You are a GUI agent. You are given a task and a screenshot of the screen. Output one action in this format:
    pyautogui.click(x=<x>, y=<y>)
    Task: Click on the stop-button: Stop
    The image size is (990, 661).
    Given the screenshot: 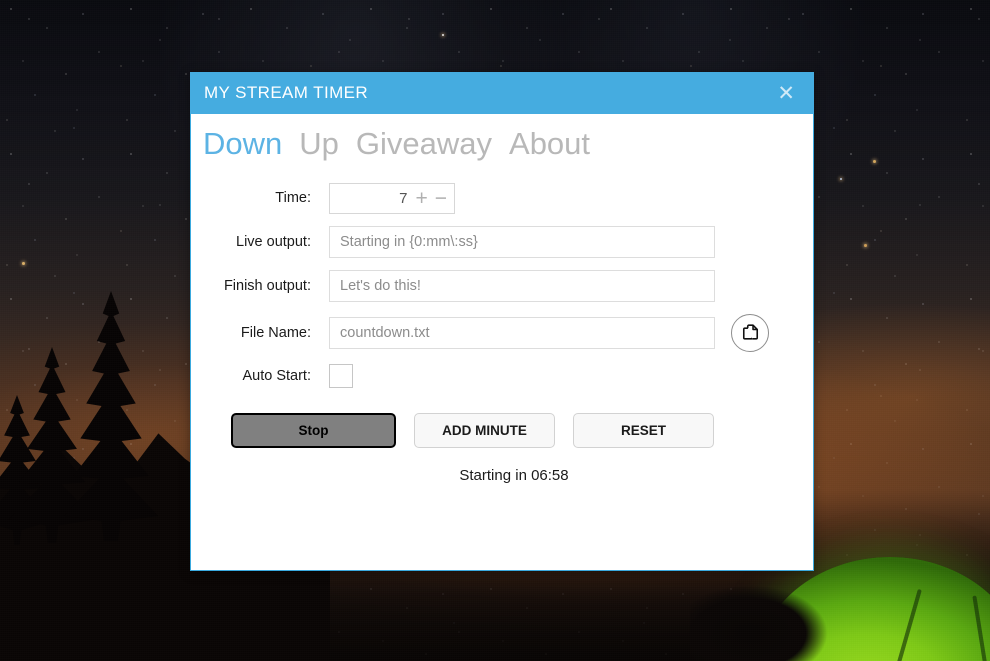 What is the action you would take?
    pyautogui.click(x=313, y=430)
    